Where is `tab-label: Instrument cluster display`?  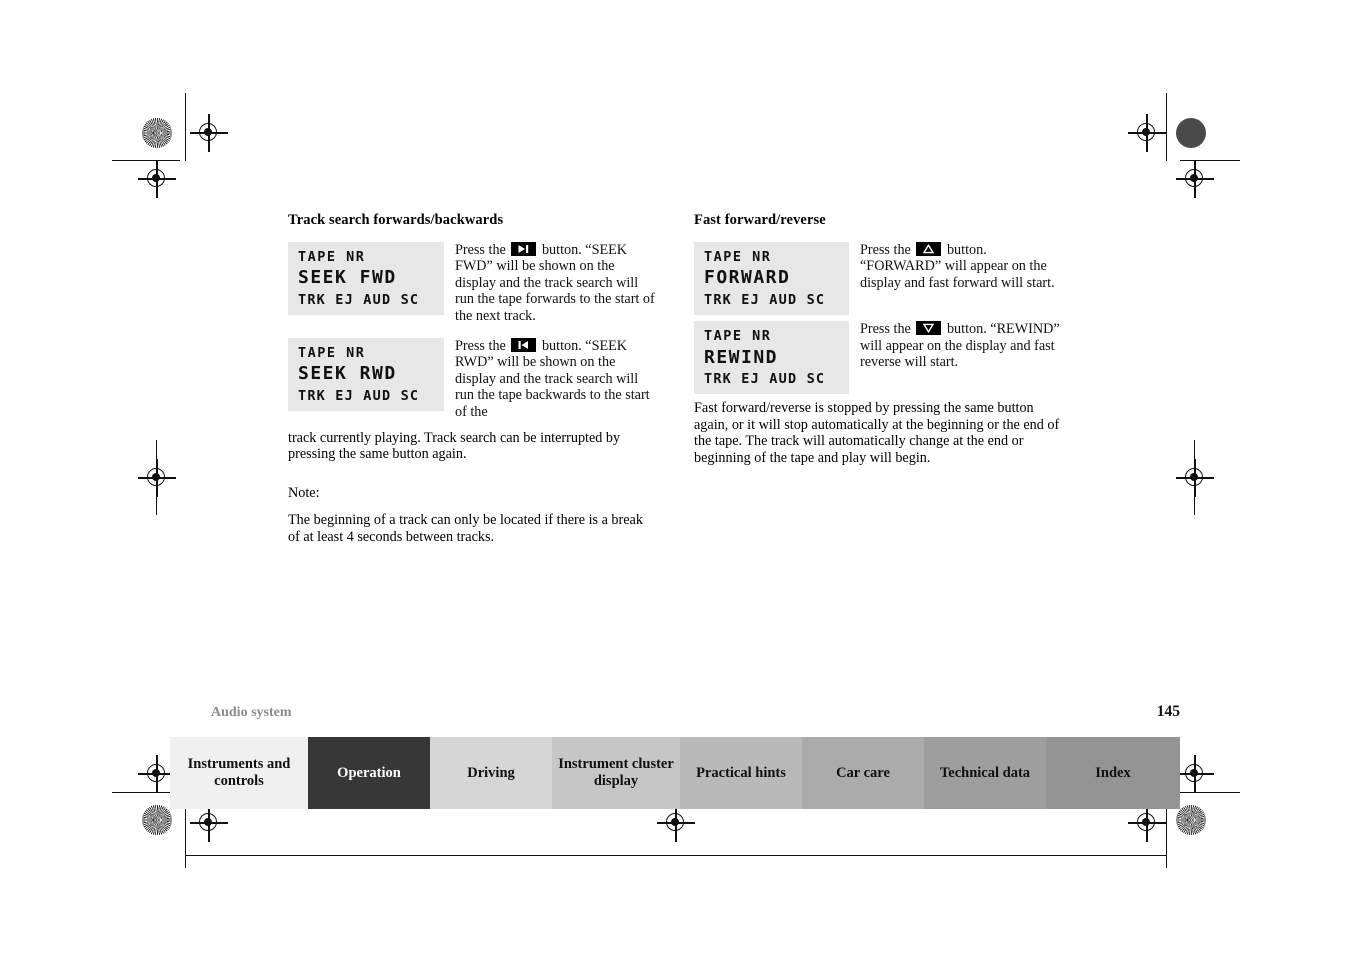
tab-label: Instrument cluster display is located at coordinates (616, 772).